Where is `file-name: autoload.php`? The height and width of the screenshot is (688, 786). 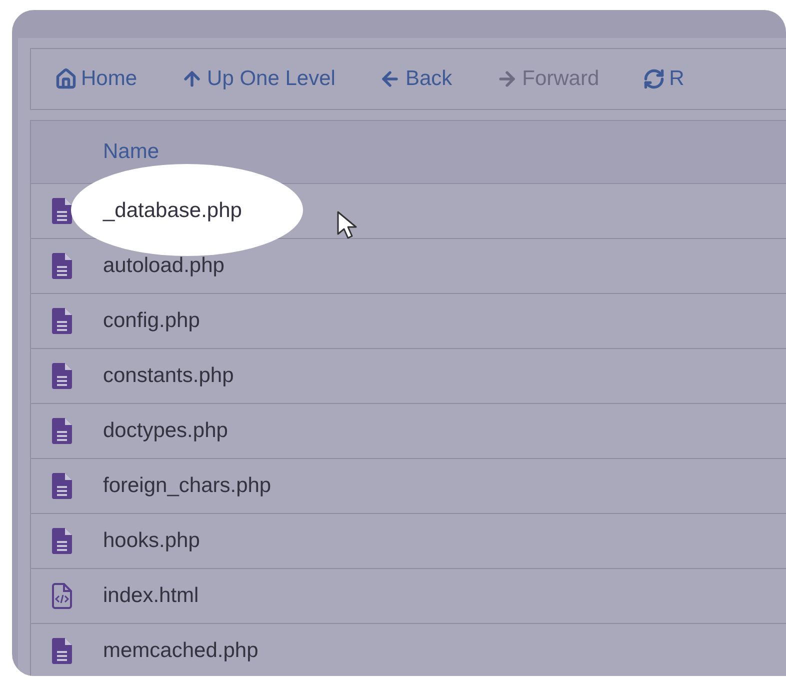
file-name: autoload.php is located at coordinates (163, 266).